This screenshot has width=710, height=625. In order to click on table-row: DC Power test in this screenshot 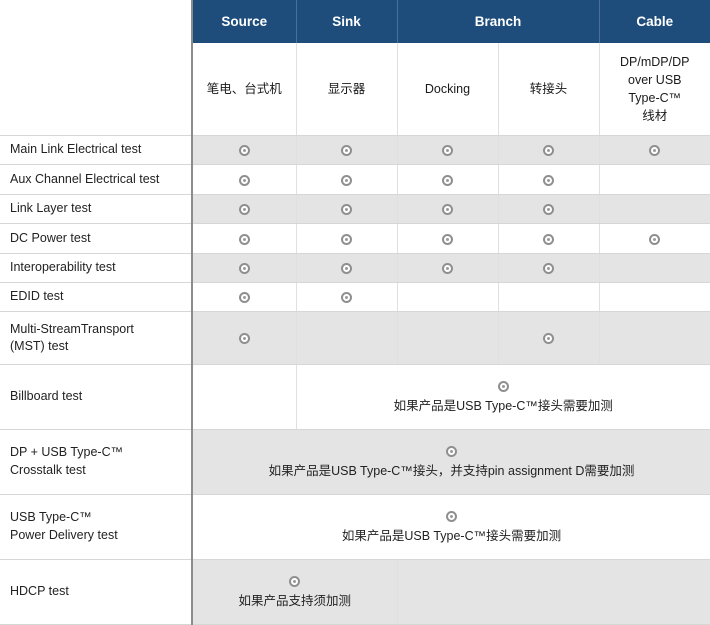, I will do `click(355, 238)`.